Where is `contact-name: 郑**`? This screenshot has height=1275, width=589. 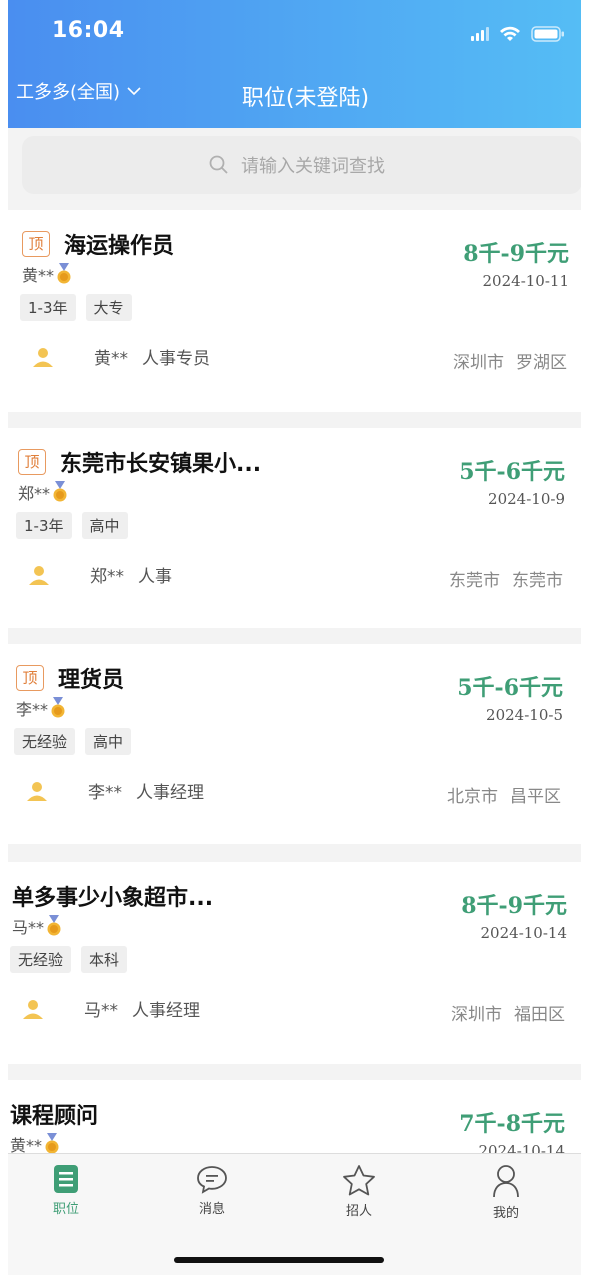
contact-name: 郑** is located at coordinates (107, 577).